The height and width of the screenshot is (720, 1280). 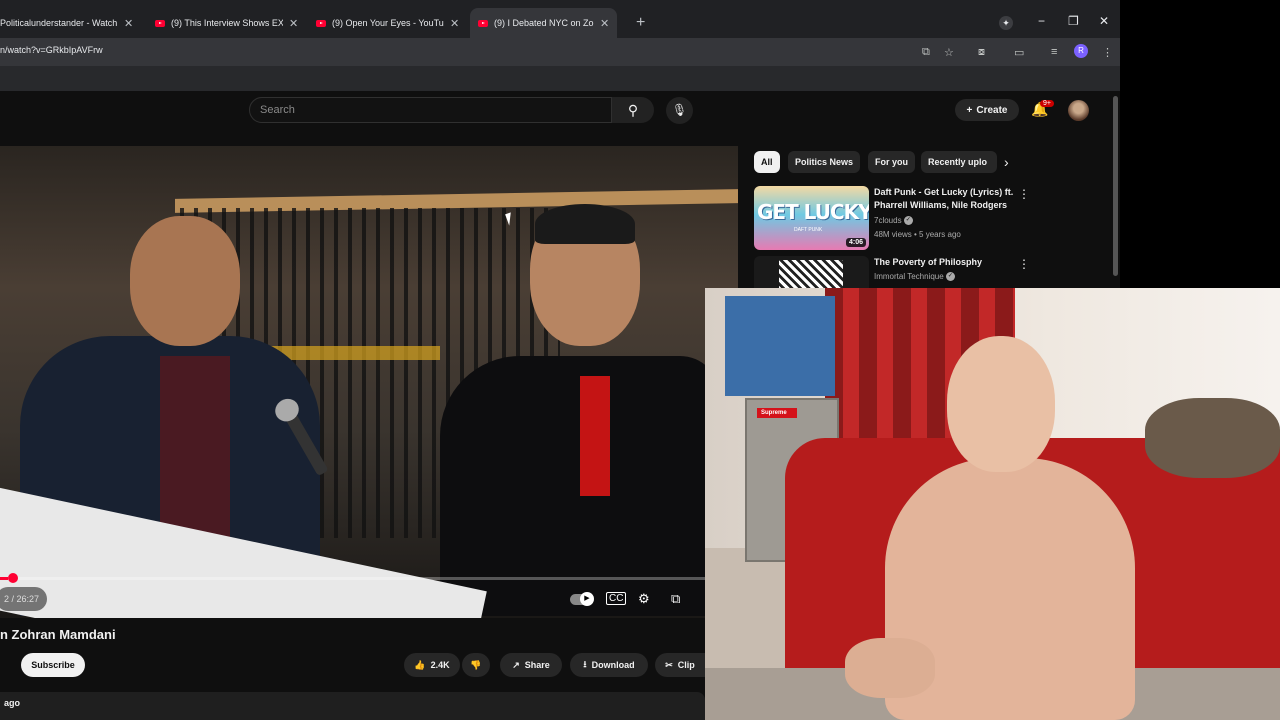 I want to click on chip-recently-uploaded: Recently uplo, so click(x=959, y=162).